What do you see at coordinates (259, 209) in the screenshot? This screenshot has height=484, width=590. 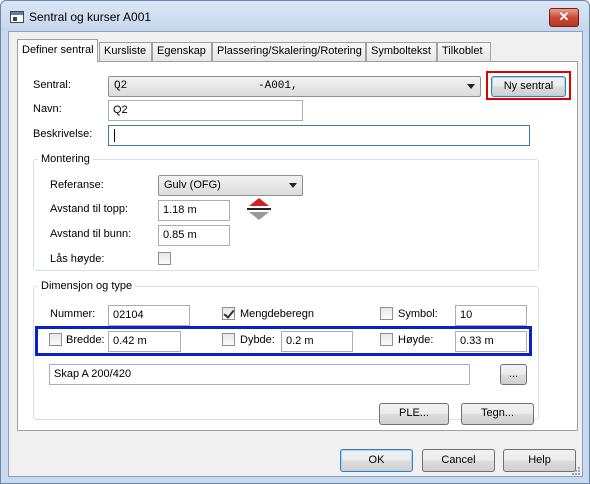 I see `height-adjust-icon` at bounding box center [259, 209].